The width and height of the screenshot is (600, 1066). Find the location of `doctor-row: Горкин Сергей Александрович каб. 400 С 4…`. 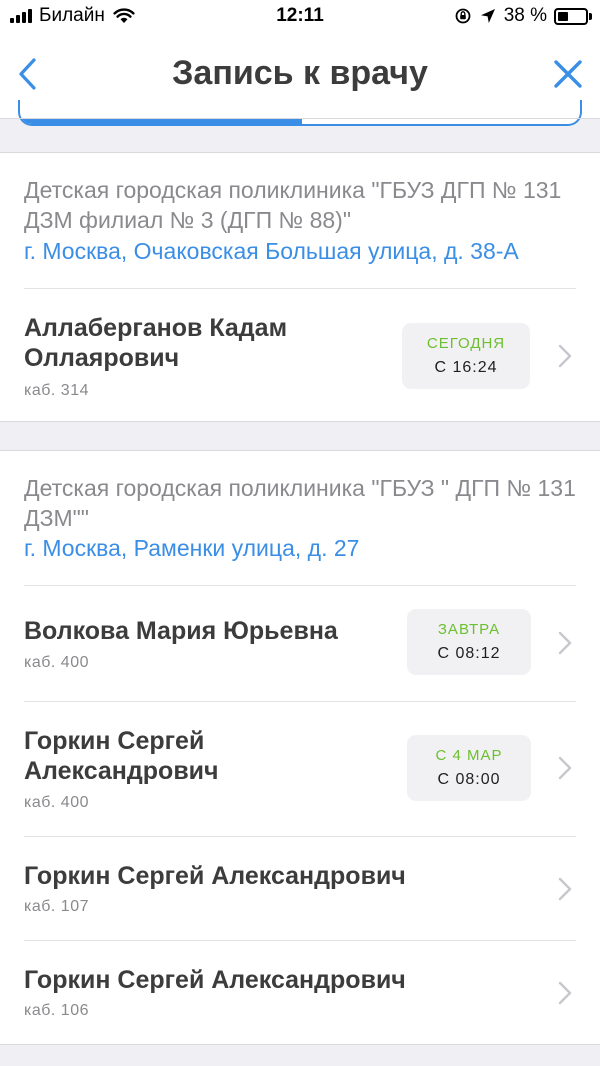

doctor-row: Горкин Сергей Александрович каб. 400 С 4… is located at coordinates (300, 769).